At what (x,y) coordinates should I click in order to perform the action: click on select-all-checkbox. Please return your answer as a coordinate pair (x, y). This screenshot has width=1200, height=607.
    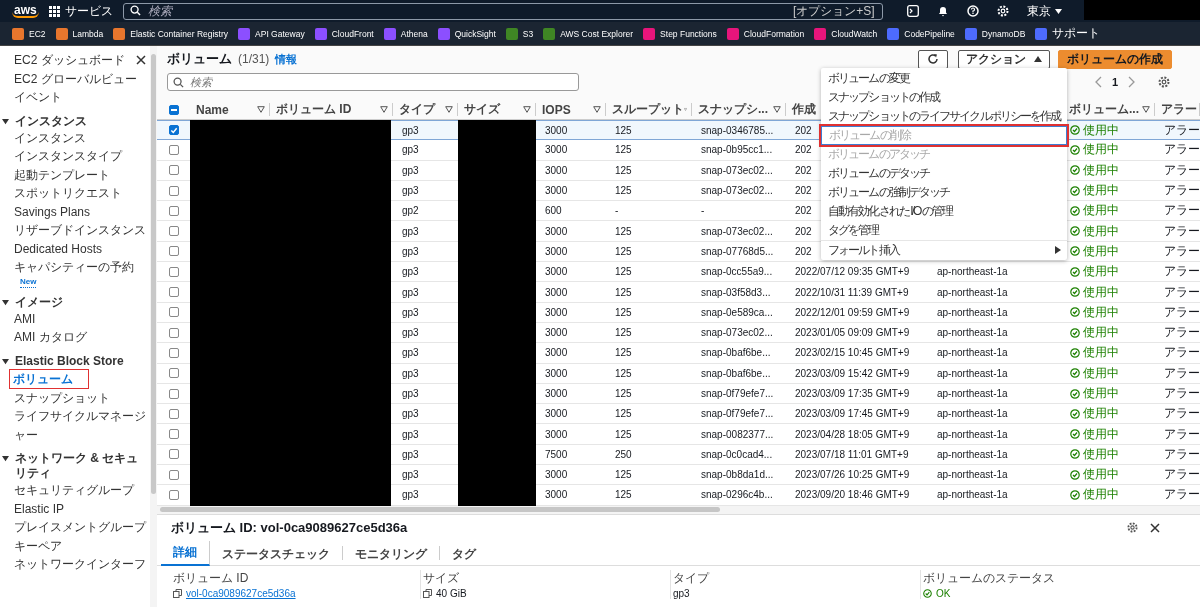
    Looking at the image, I should click on (174, 109).